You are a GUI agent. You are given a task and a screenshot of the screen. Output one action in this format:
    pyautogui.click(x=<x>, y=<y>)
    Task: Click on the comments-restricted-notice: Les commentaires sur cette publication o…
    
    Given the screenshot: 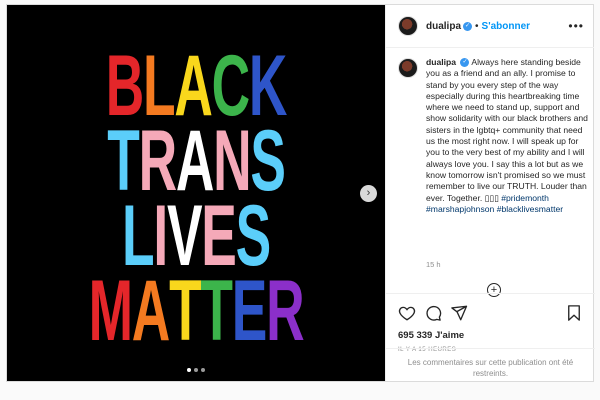 What is the action you would take?
    pyautogui.click(x=490, y=364)
    